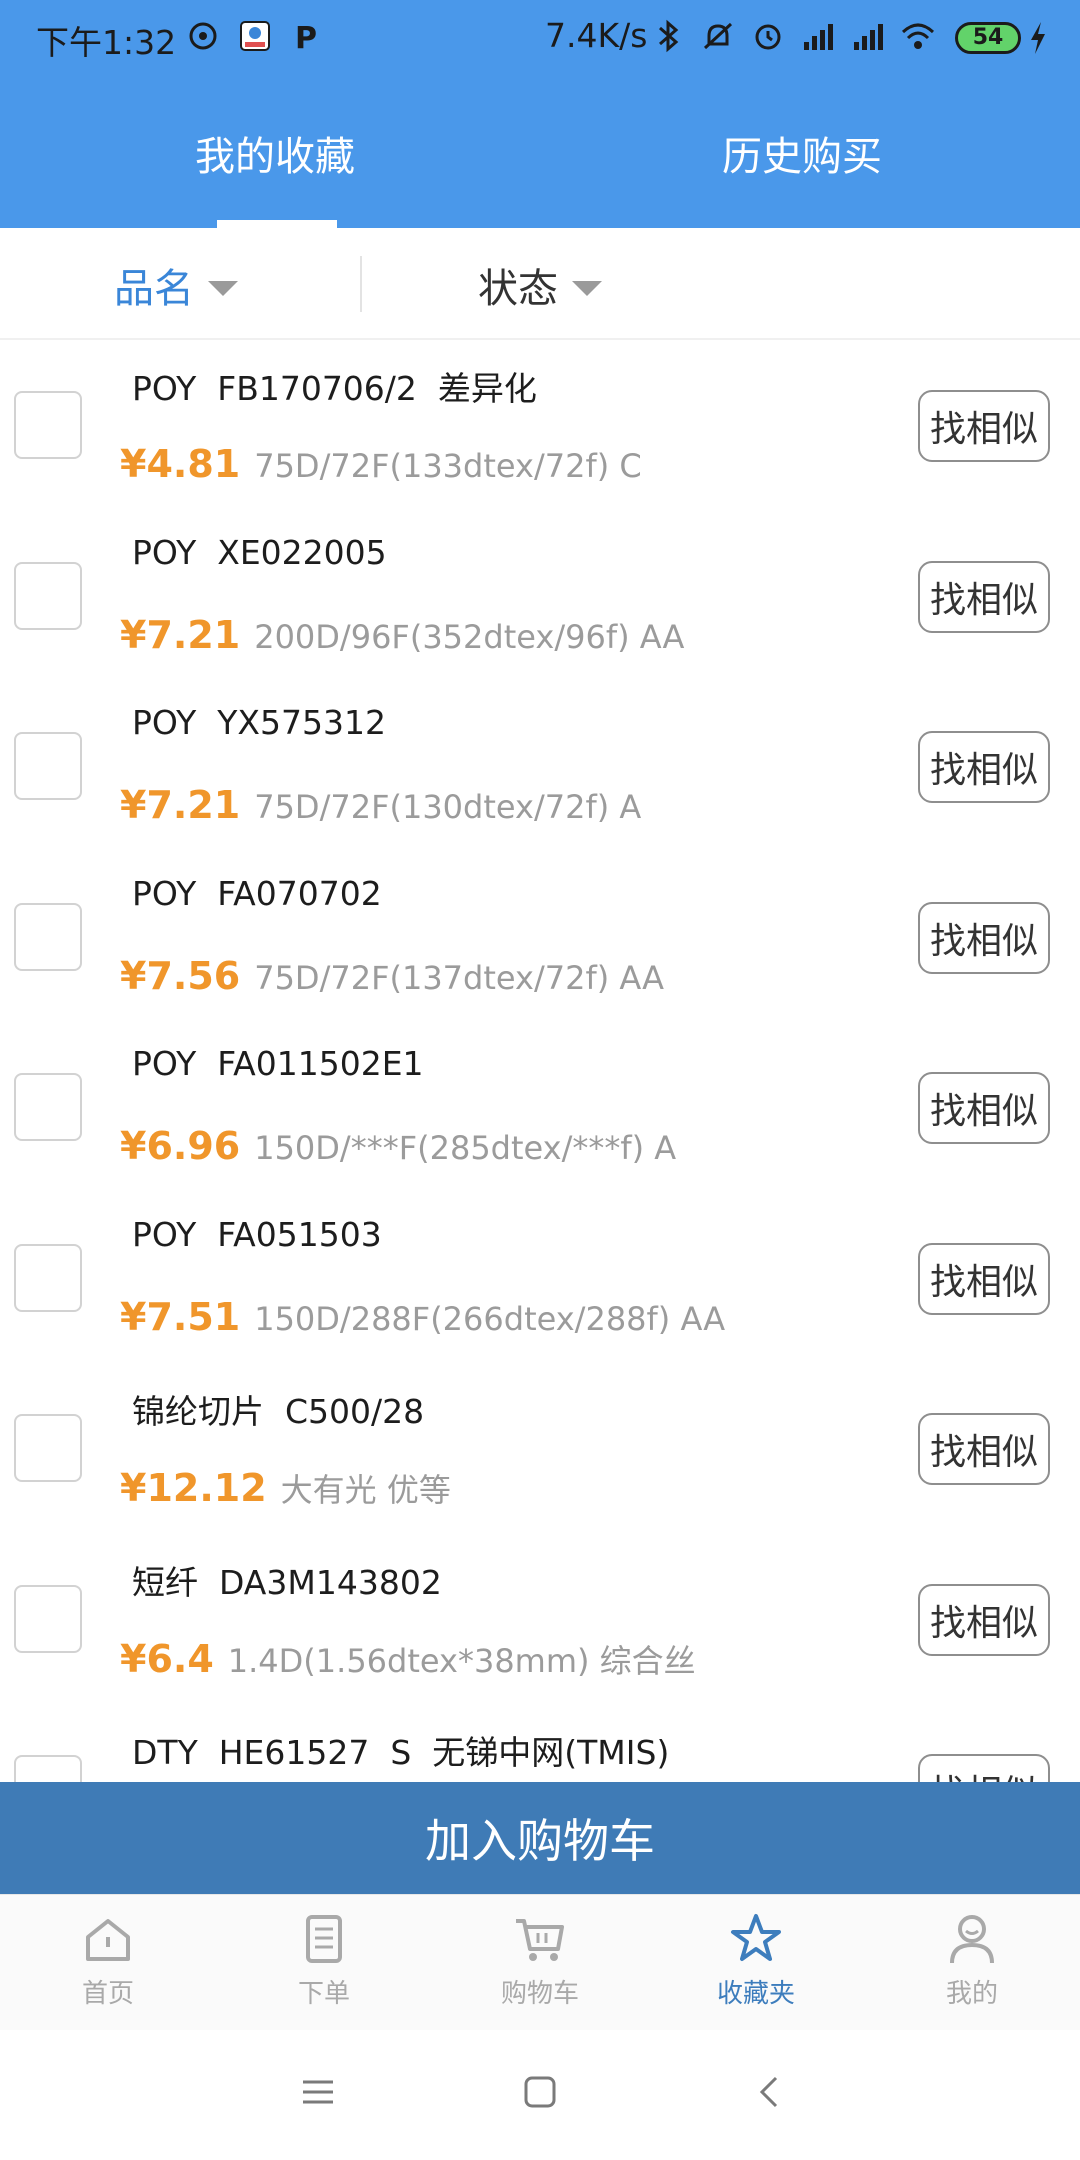  I want to click on shopping-cart-icon, so click(540, 1940).